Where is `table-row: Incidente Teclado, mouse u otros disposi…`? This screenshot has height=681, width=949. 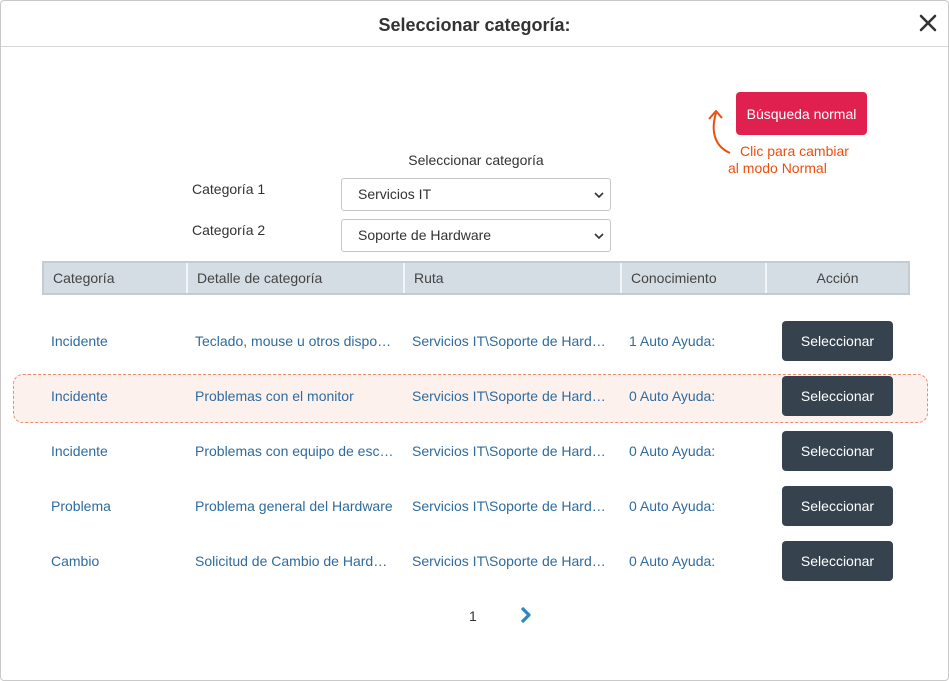 table-row: Incidente Teclado, mouse u otros disposi… is located at coordinates (476, 346).